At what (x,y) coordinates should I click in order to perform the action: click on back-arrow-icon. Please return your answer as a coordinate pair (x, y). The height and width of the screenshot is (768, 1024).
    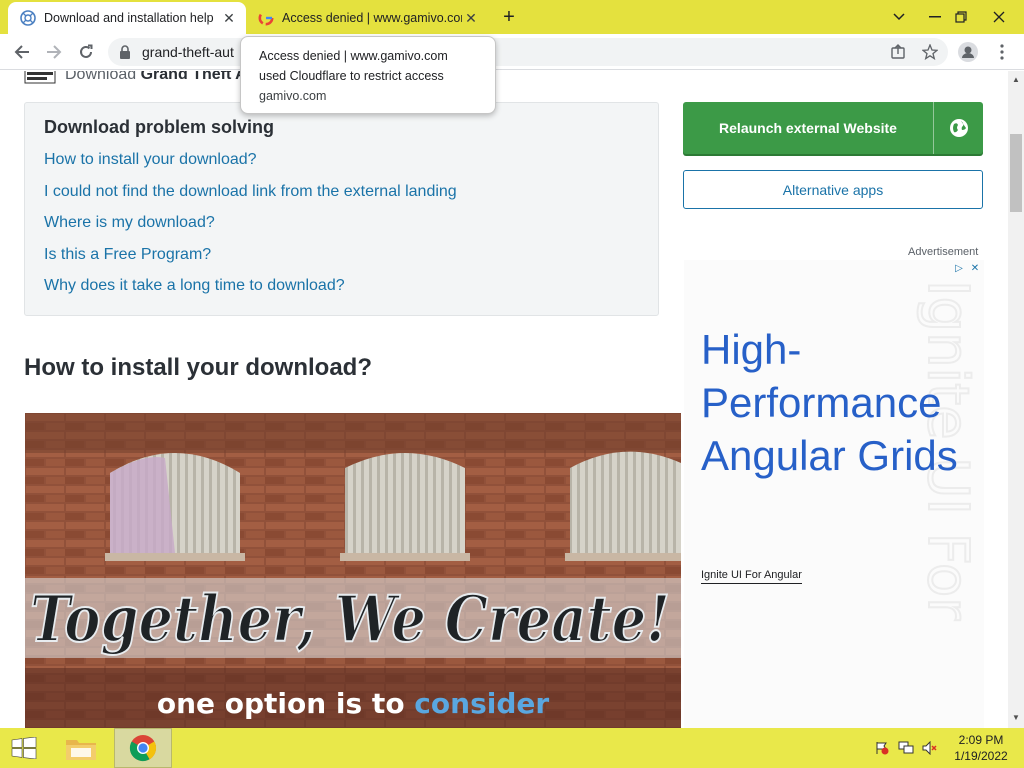
    Looking at the image, I should click on (22, 52).